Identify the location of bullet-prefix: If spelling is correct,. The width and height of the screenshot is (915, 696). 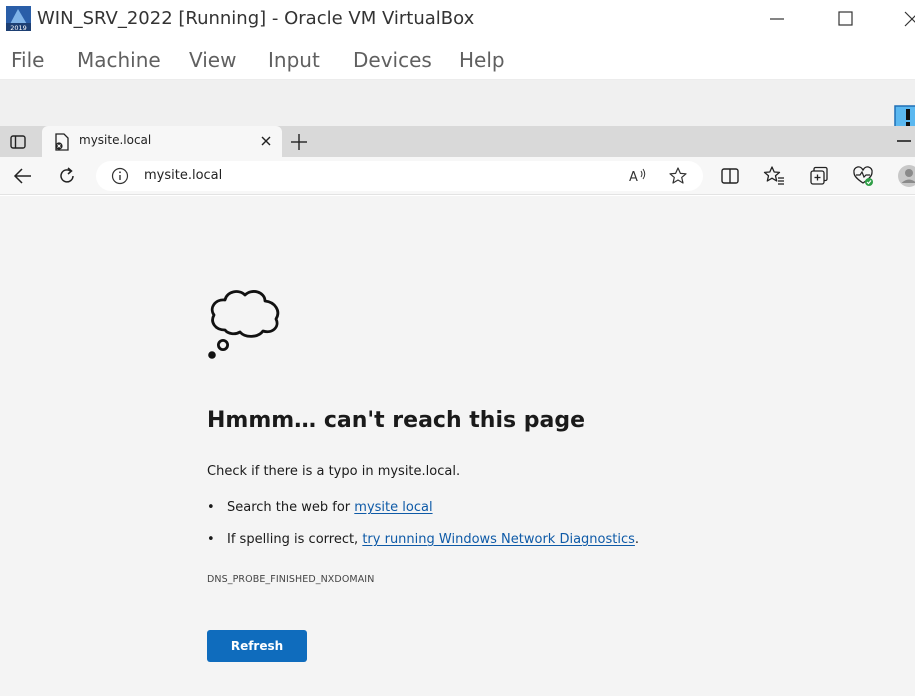
(295, 539).